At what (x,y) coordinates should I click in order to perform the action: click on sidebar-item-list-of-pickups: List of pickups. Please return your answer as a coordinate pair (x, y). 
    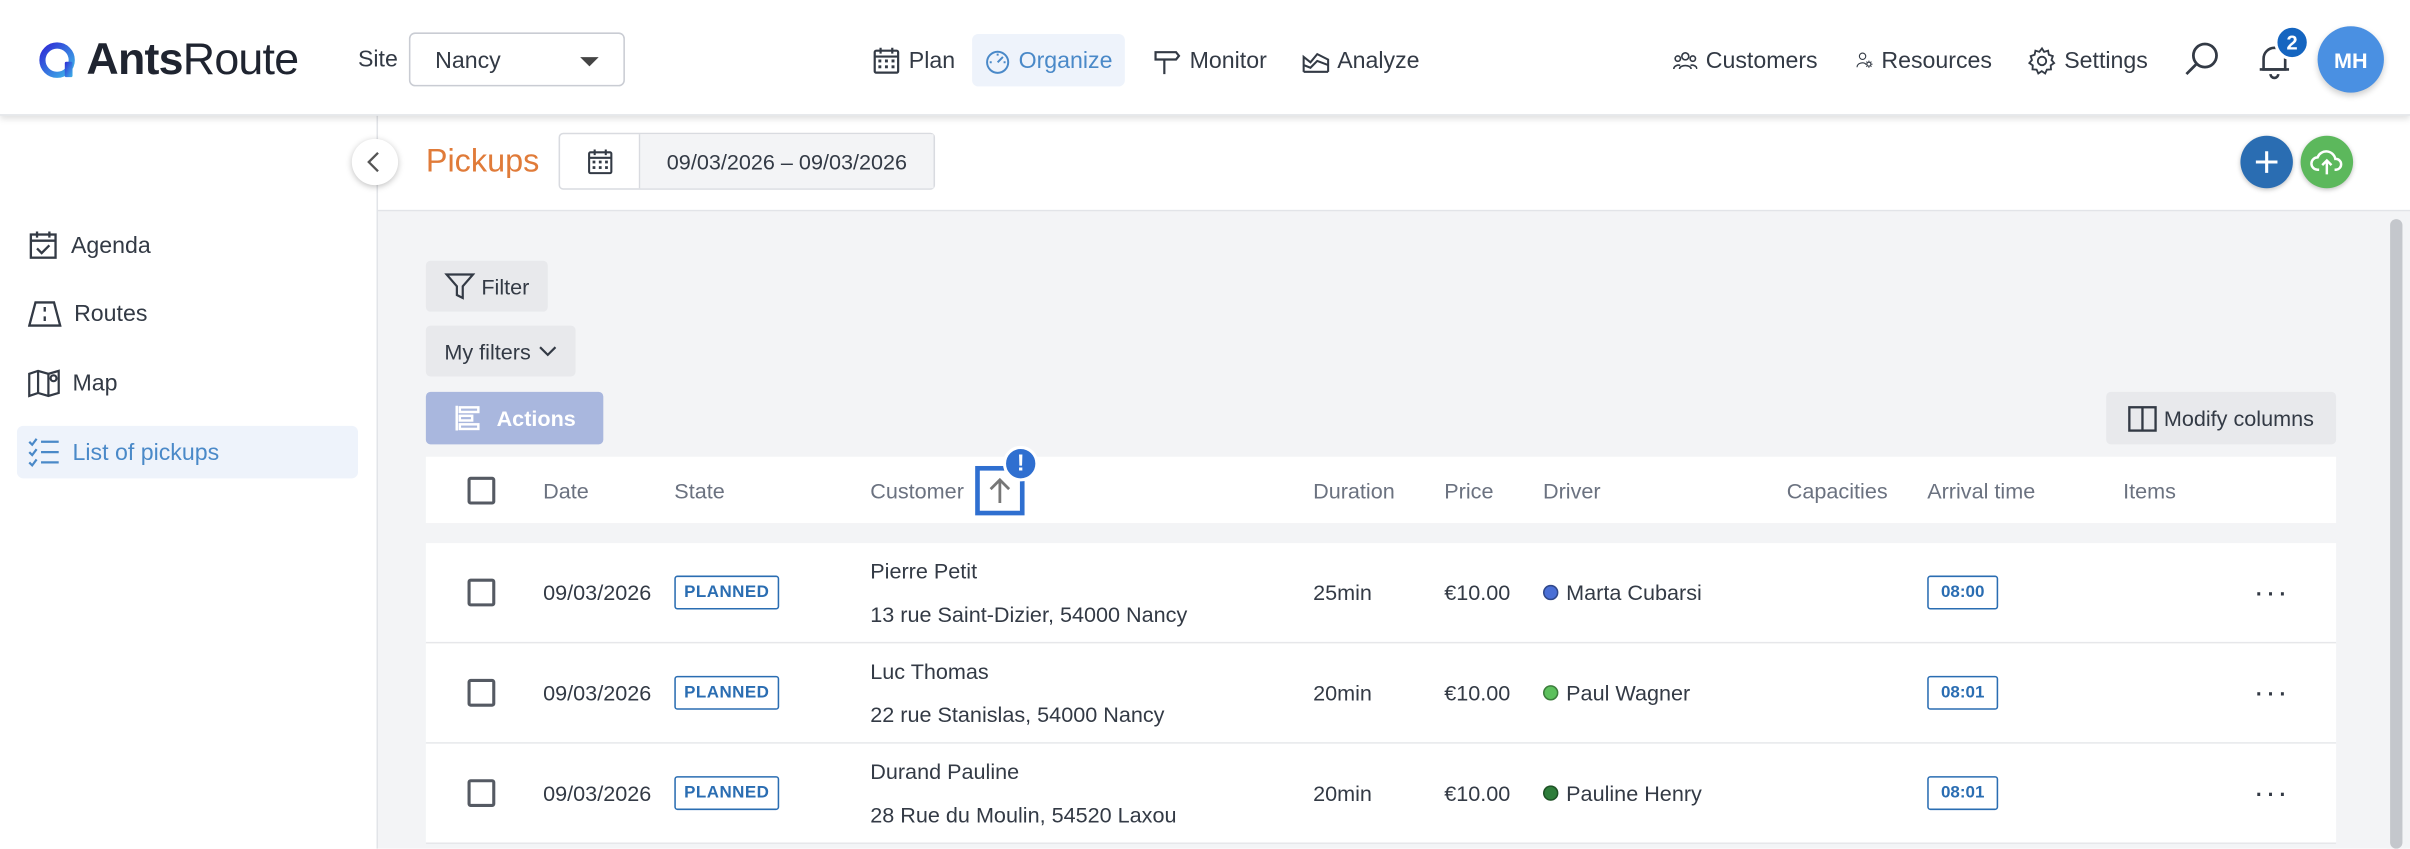
    Looking at the image, I should click on (187, 452).